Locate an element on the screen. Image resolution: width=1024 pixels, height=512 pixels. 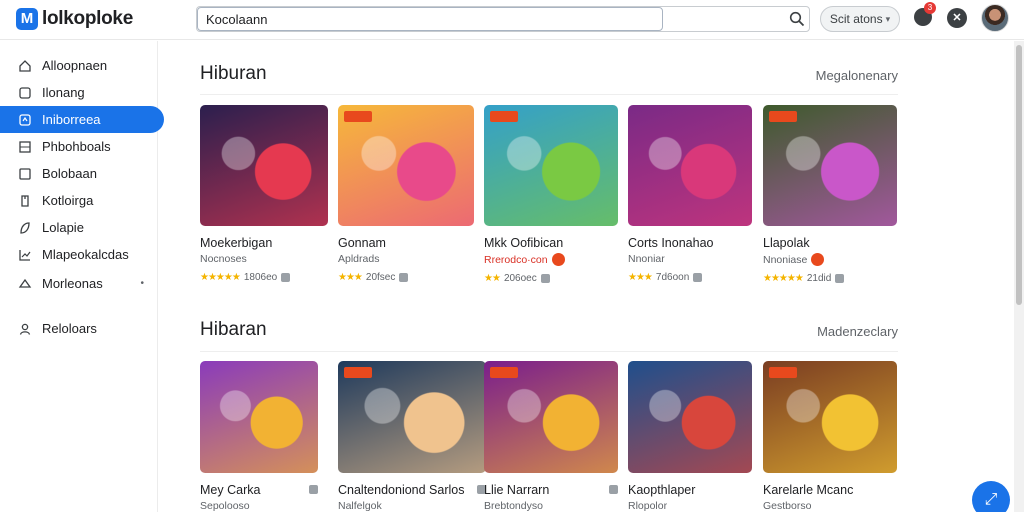
game-card: Mkk Oofibican Rrerodco·con ★★ 206oec is located at coordinates (551, 194).